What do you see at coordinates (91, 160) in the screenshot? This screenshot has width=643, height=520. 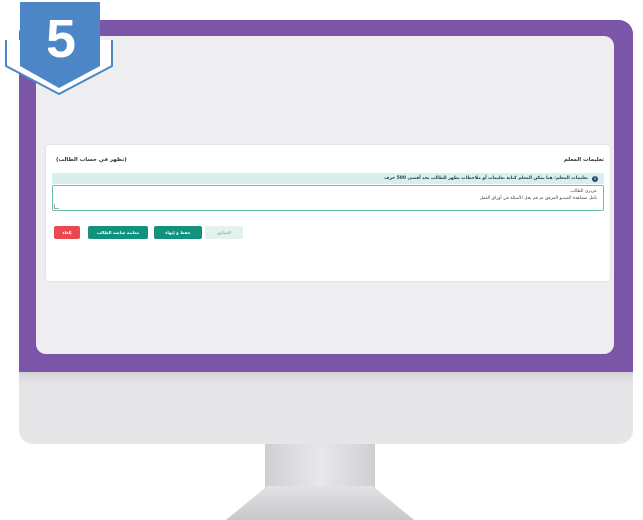 I see `visibility-note: (تظهر في حساب الطالب)` at bounding box center [91, 160].